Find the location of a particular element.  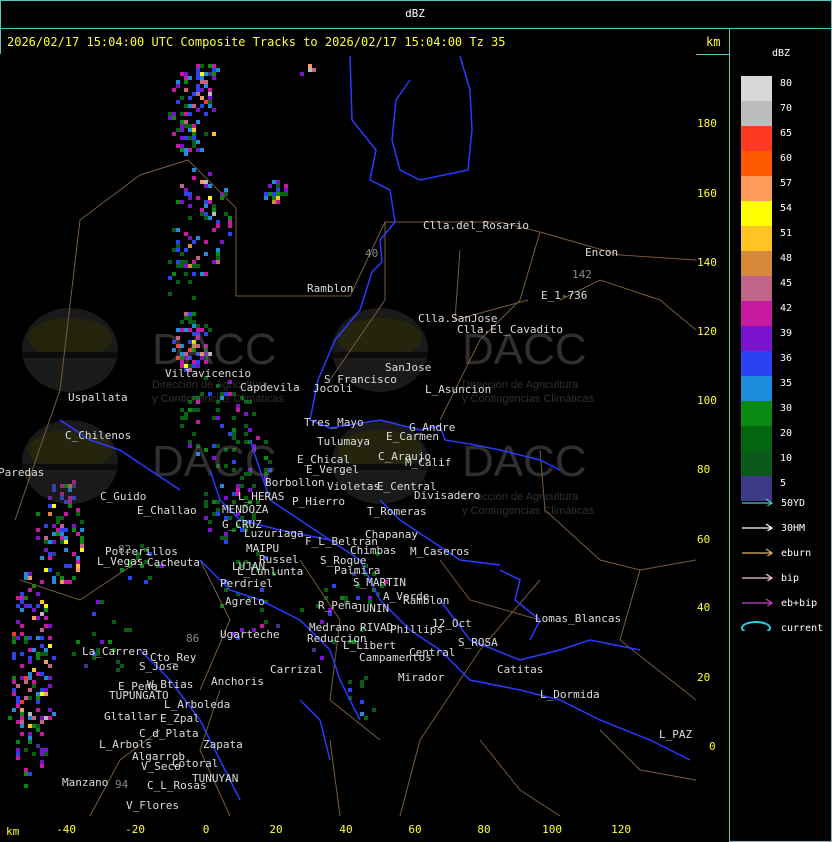

track-label: 30HM is located at coordinates (793, 528).